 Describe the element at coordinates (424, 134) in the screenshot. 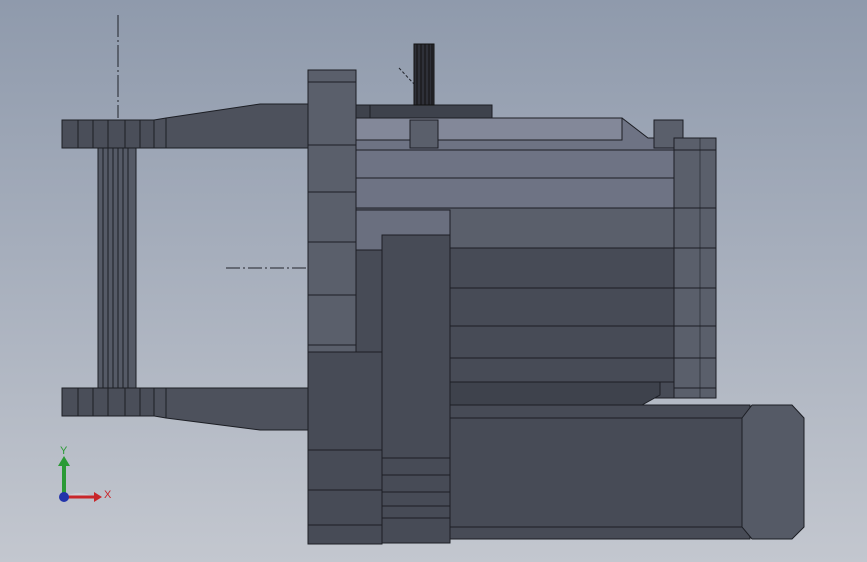

I see `top-lug` at that location.